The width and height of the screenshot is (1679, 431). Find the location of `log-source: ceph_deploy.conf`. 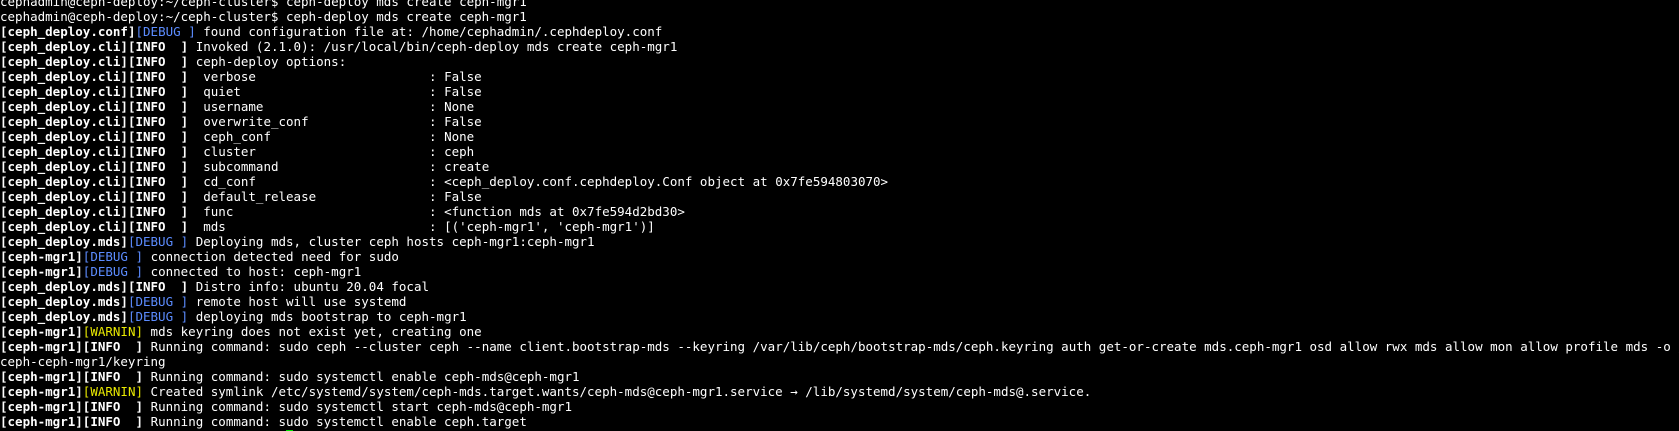

log-source: ceph_deploy.conf is located at coordinates (67, 31).